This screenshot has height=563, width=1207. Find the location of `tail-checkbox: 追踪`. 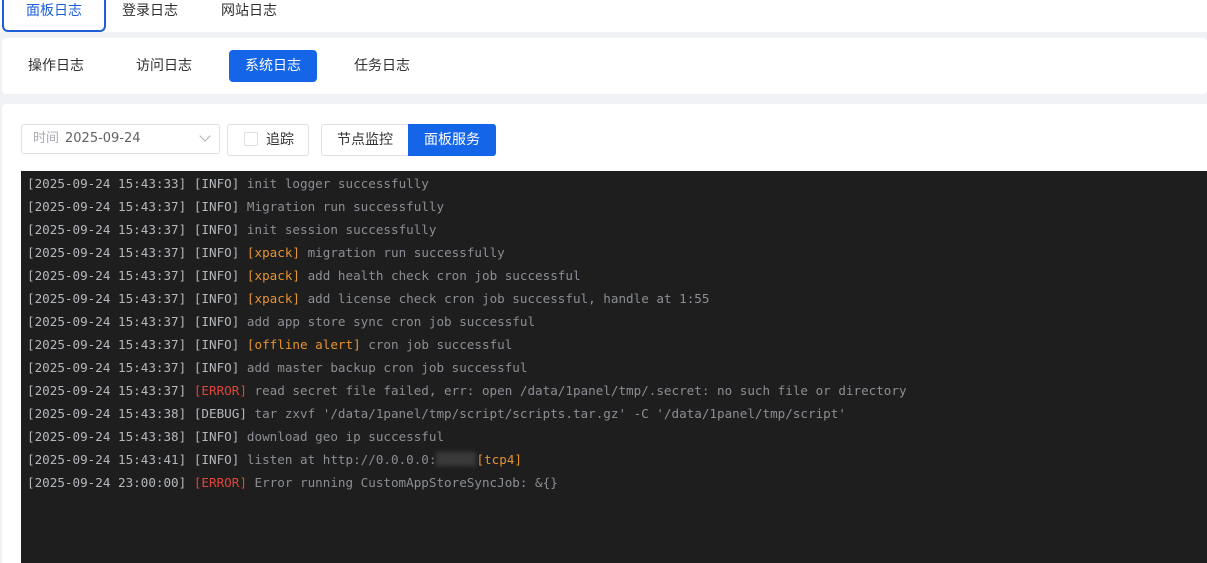

tail-checkbox: 追踪 is located at coordinates (268, 140).